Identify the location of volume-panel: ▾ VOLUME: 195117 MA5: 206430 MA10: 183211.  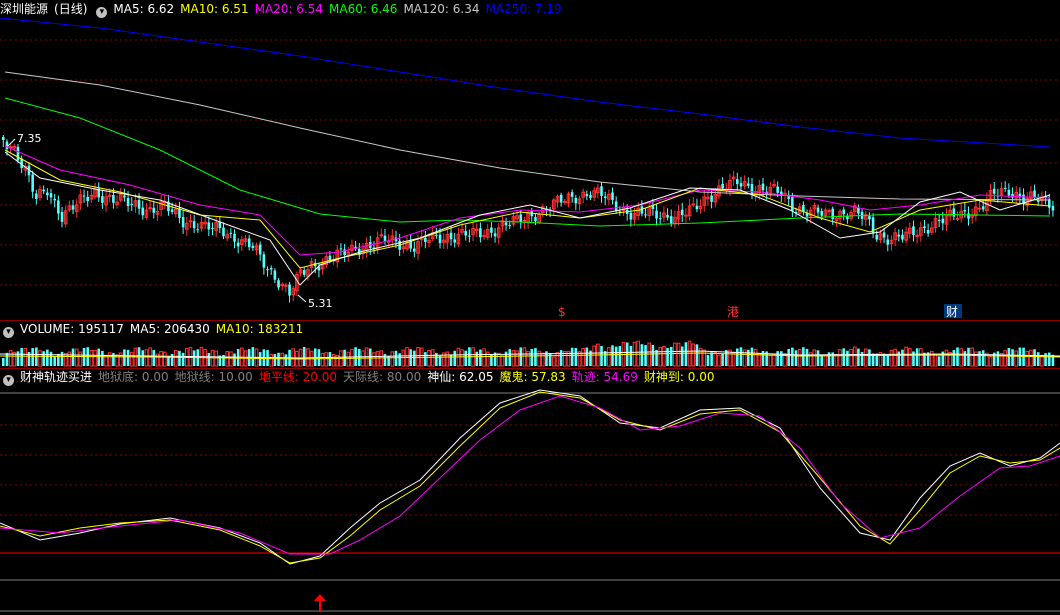
(530, 344).